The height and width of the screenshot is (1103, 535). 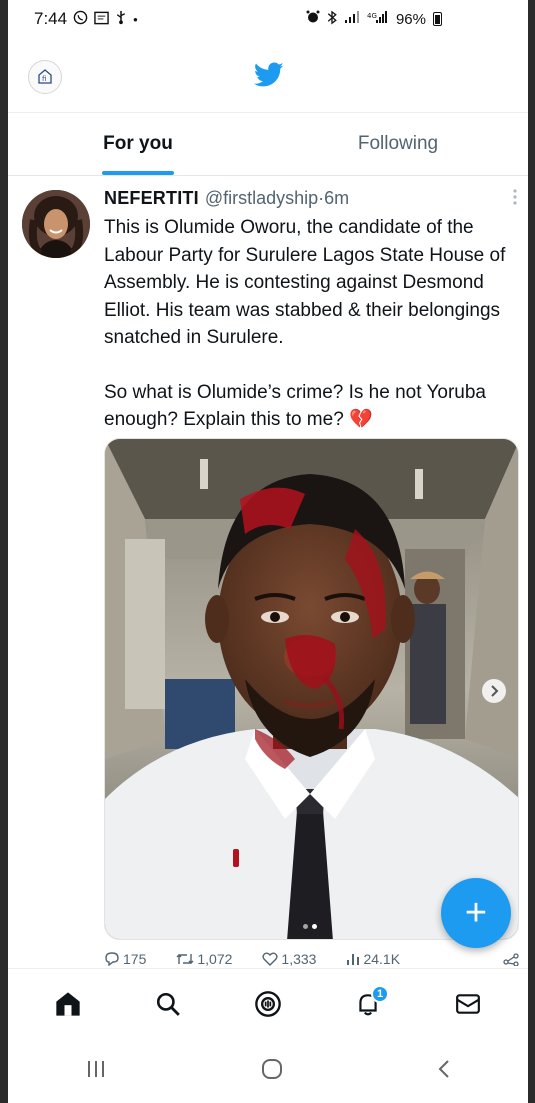 What do you see at coordinates (353, 959) in the screenshot?
I see `views-icon` at bounding box center [353, 959].